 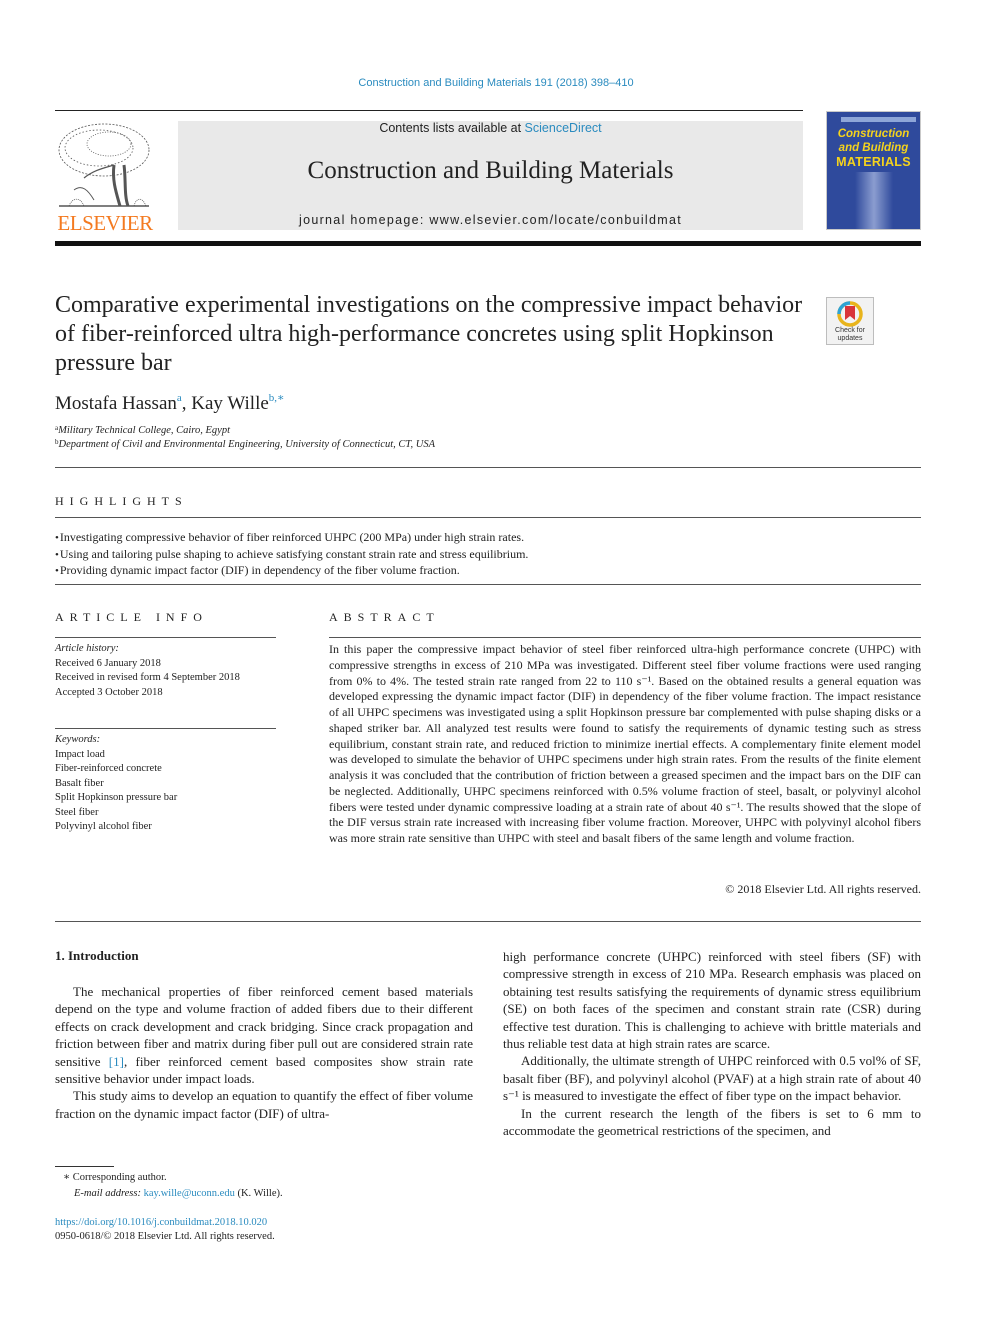 What do you see at coordinates (850, 314) in the screenshot?
I see `crossmark-icon` at bounding box center [850, 314].